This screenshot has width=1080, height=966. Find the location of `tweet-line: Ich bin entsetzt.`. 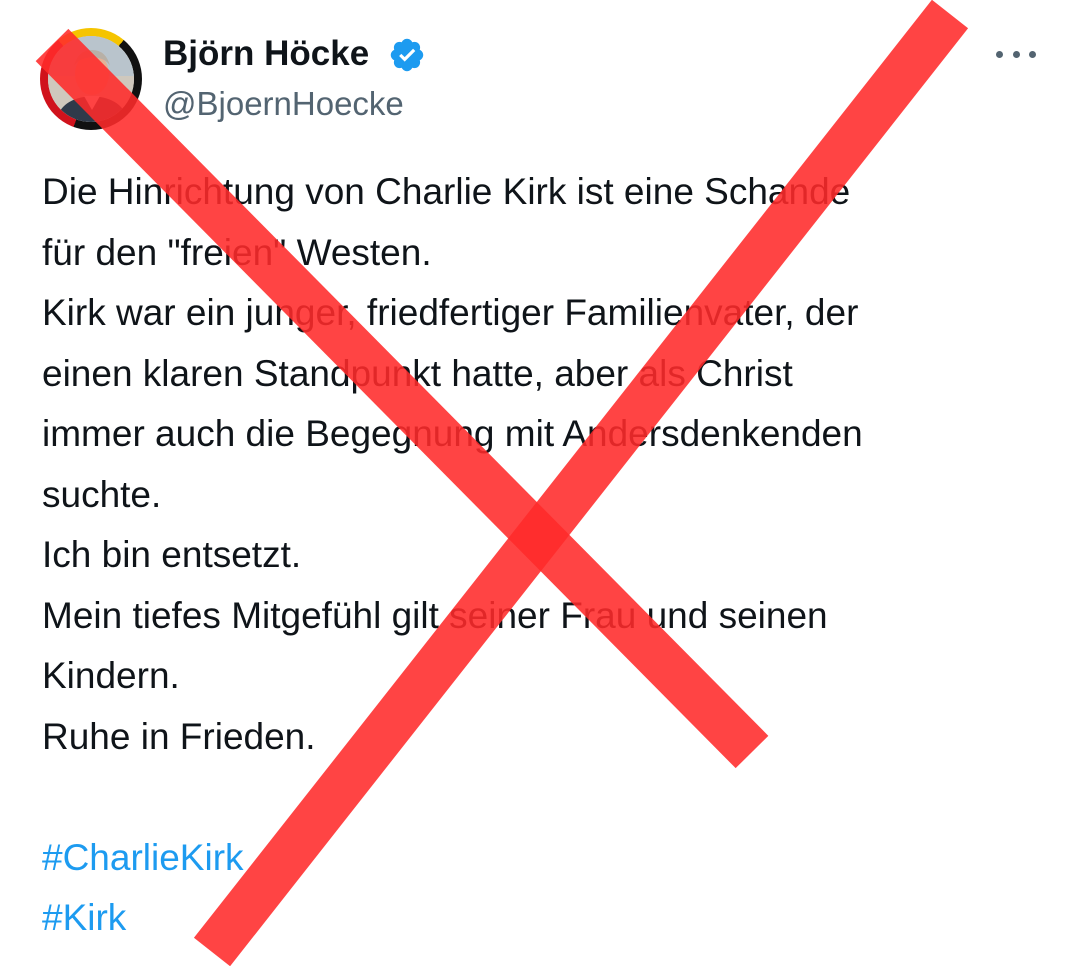

tweet-line: Ich bin entsetzt. is located at coordinates (172, 554).